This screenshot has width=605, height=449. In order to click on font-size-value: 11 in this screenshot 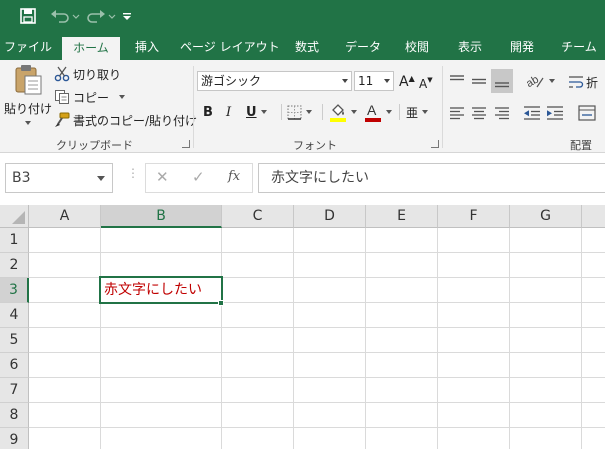, I will do `click(366, 81)`.